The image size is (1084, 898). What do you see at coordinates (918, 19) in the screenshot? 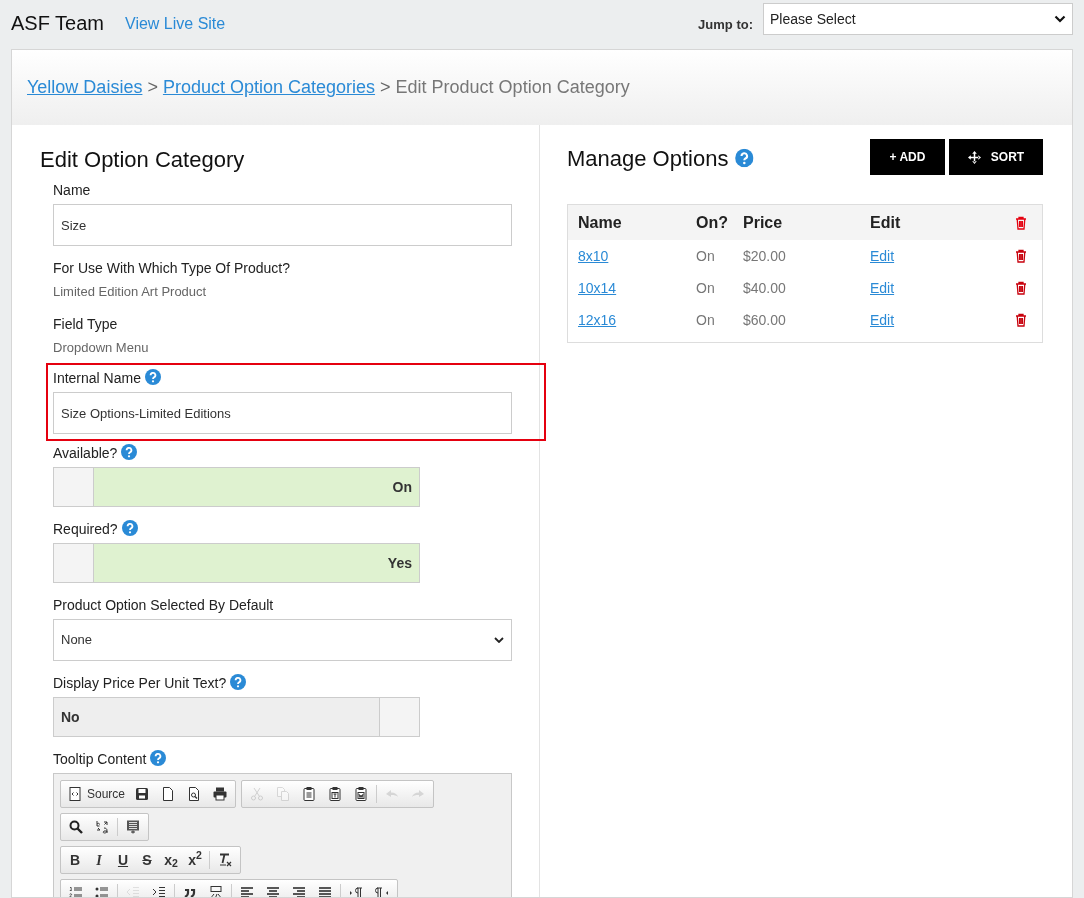
I see `jump-dropdown: Please Select` at bounding box center [918, 19].